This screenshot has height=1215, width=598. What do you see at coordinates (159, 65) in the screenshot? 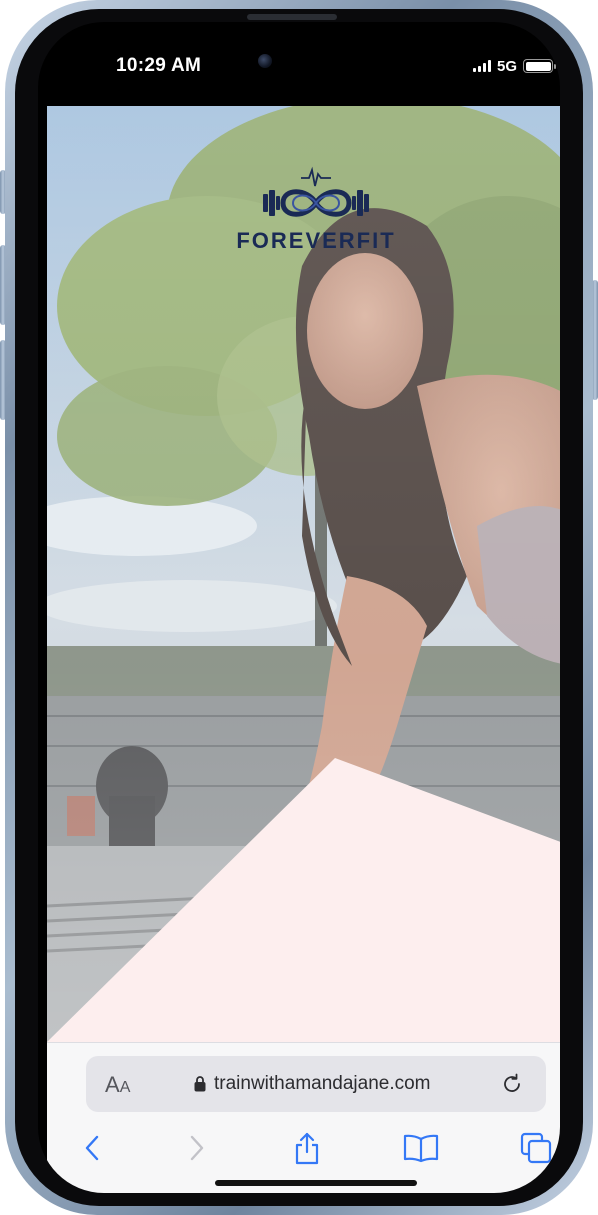
I see `status-time: 10:29 AM` at bounding box center [159, 65].